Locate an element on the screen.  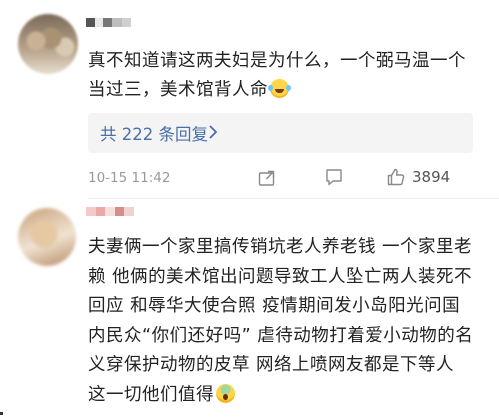
chevron-right-icon is located at coordinates (213, 134).